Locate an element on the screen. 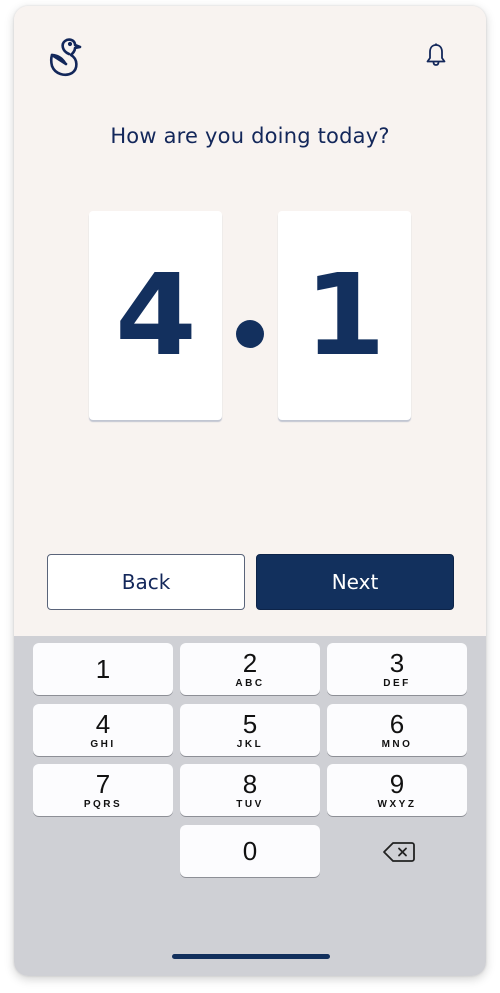  next-button: Next is located at coordinates (355, 582).